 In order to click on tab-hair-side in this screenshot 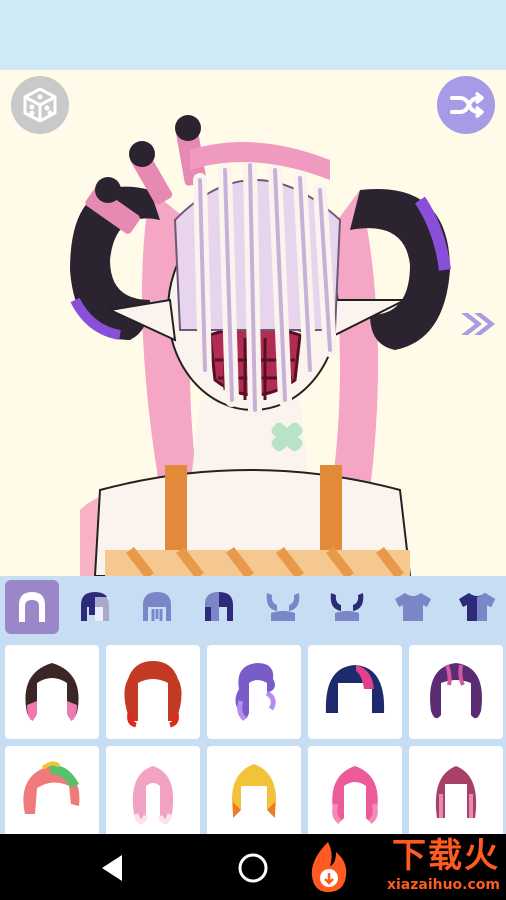, I will do `click(219, 607)`.